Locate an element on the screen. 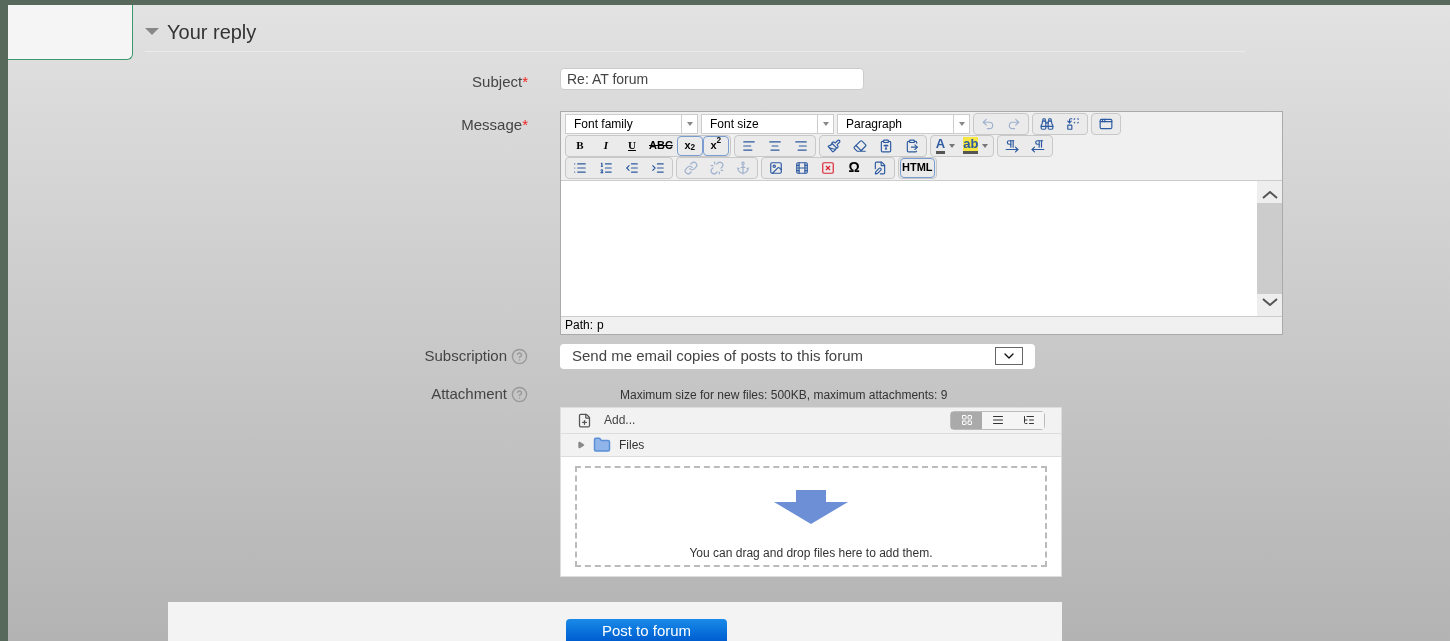  search-icon is located at coordinates (1047, 123).